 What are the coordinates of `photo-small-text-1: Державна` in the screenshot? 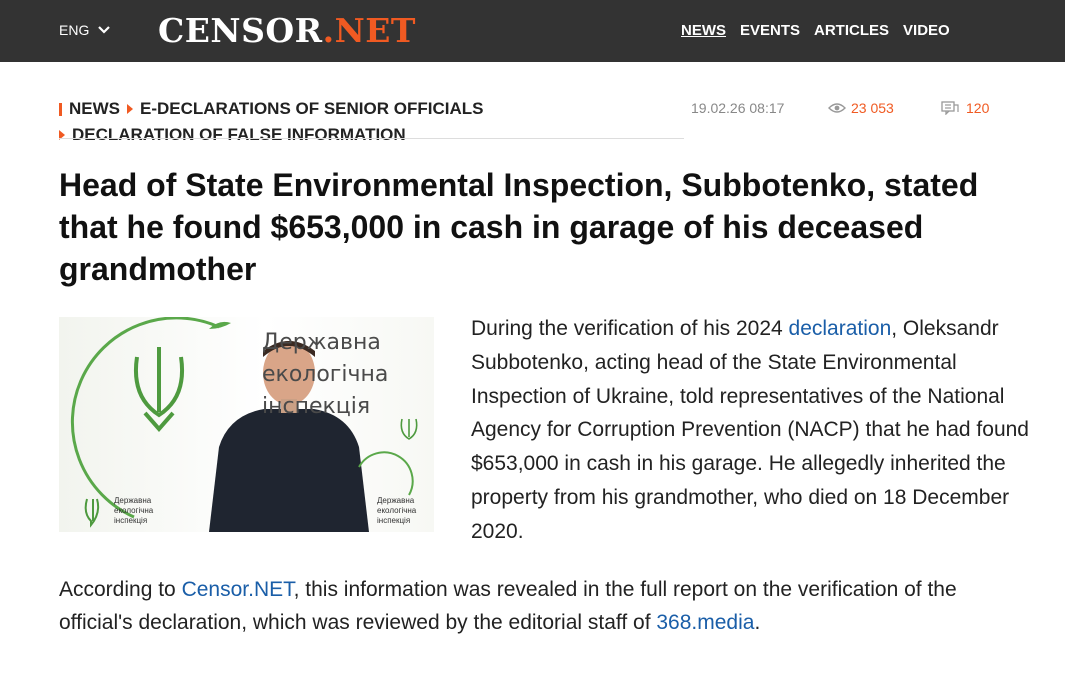 It's located at (133, 500).